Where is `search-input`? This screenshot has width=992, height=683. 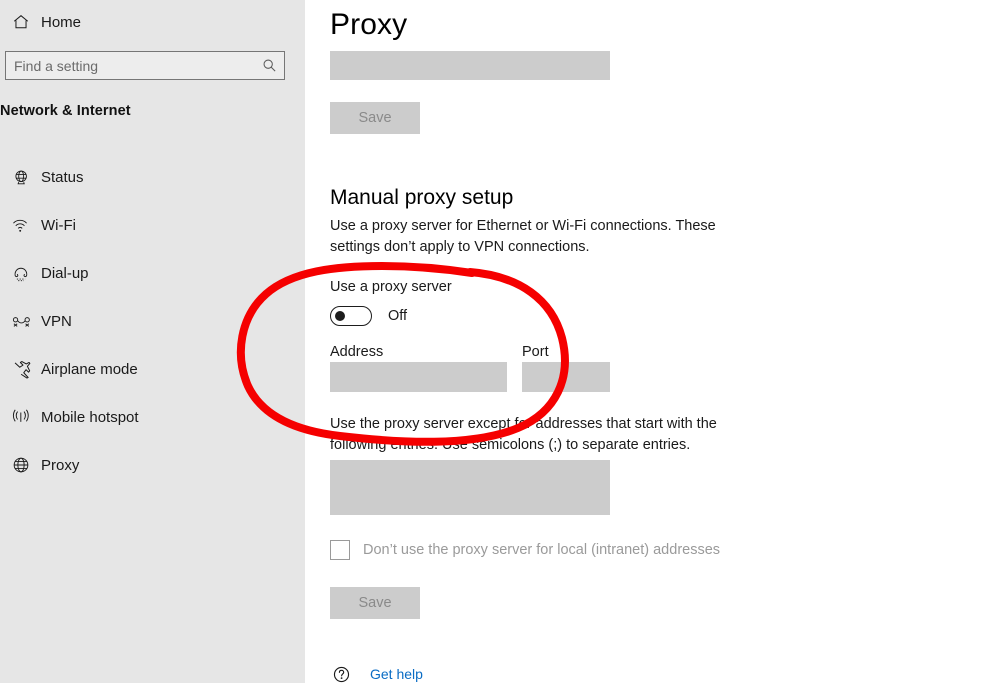 search-input is located at coordinates (130, 65).